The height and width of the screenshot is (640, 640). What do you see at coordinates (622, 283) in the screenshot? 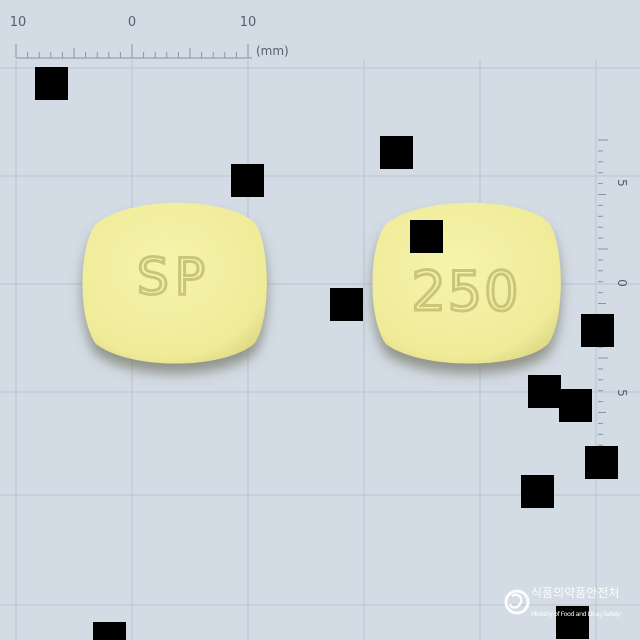
I see `ruler-right-label-center: 0` at bounding box center [622, 283].